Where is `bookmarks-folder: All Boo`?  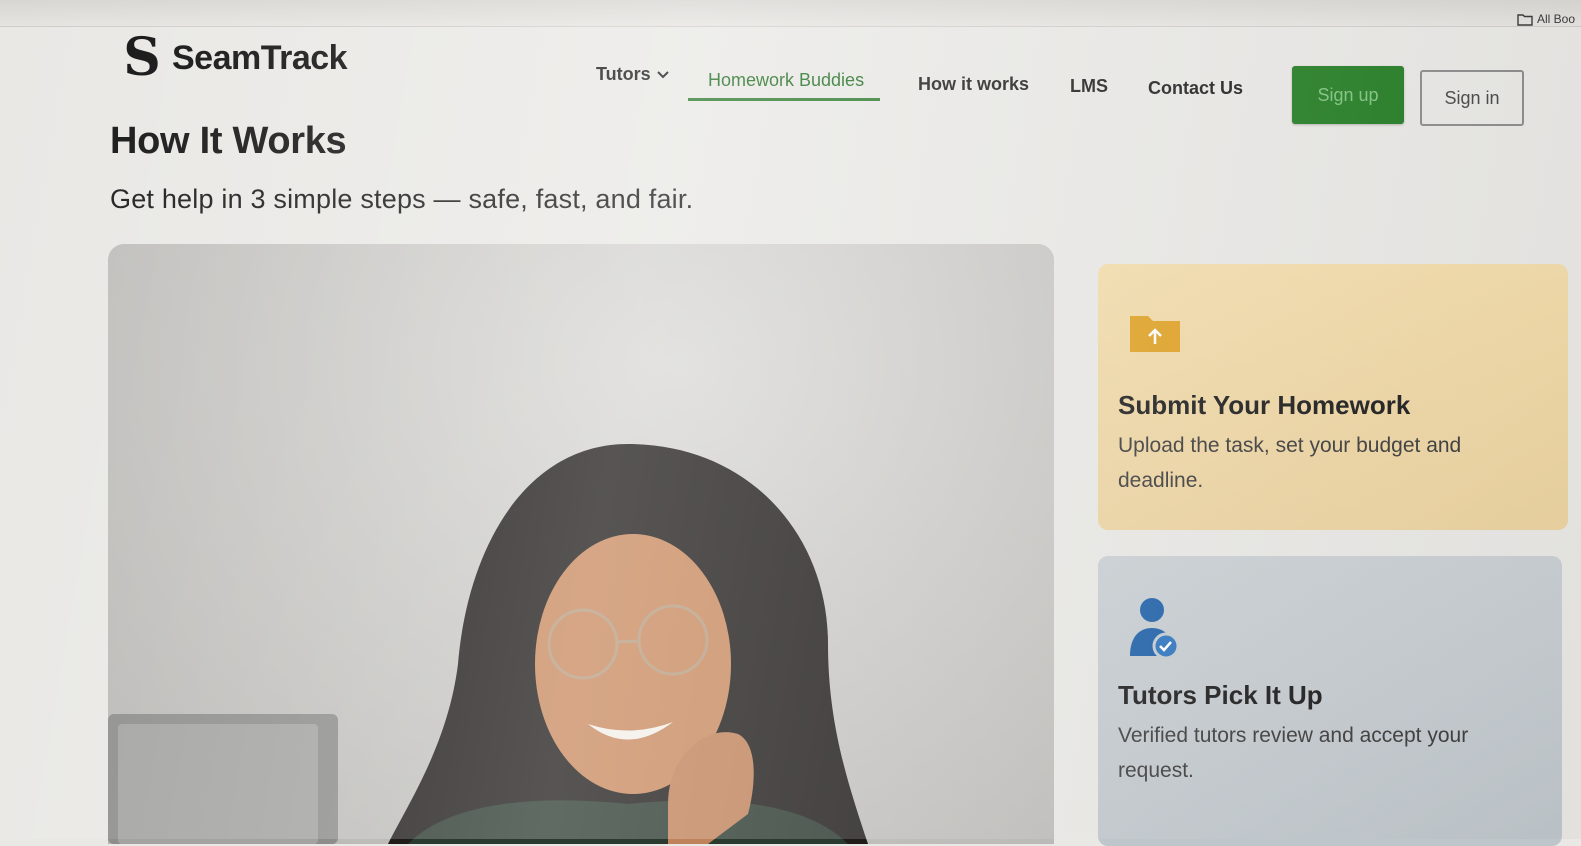 bookmarks-folder: All Boo is located at coordinates (1546, 19).